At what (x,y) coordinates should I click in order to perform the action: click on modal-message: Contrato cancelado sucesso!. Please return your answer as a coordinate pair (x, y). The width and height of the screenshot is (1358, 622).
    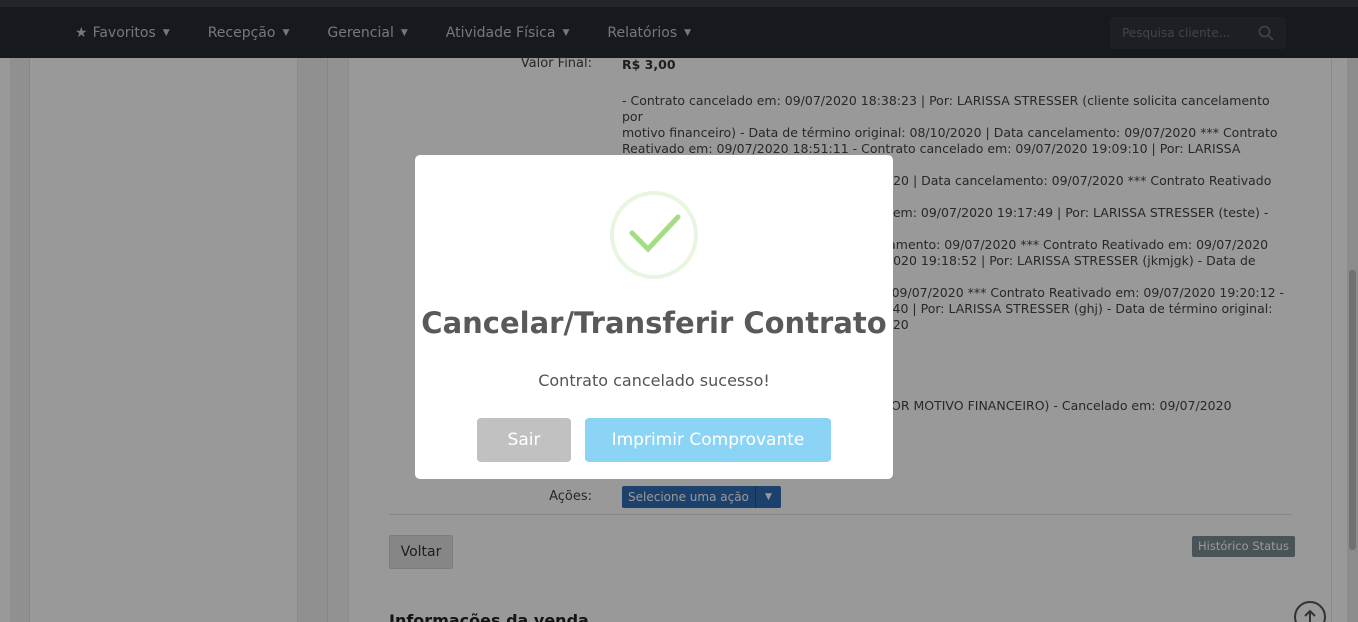
    Looking at the image, I should click on (654, 380).